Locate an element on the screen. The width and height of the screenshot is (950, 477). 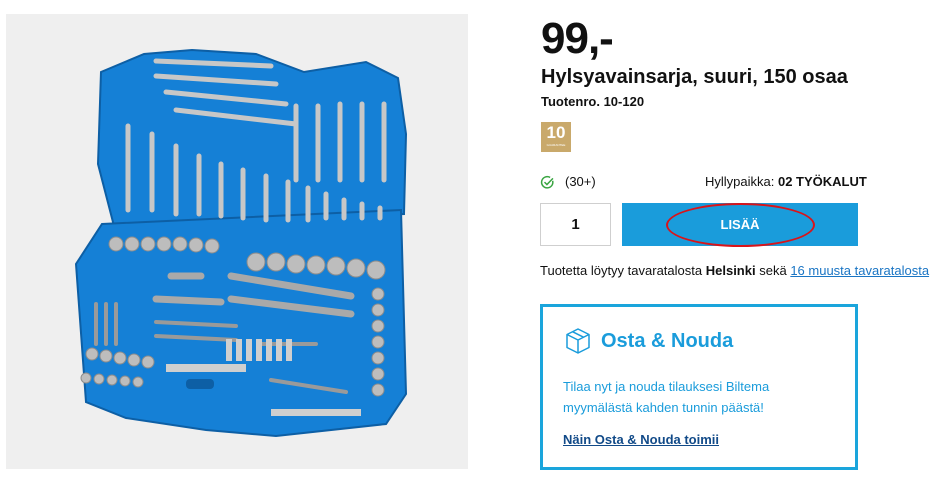
package-icon is located at coordinates (578, 341).